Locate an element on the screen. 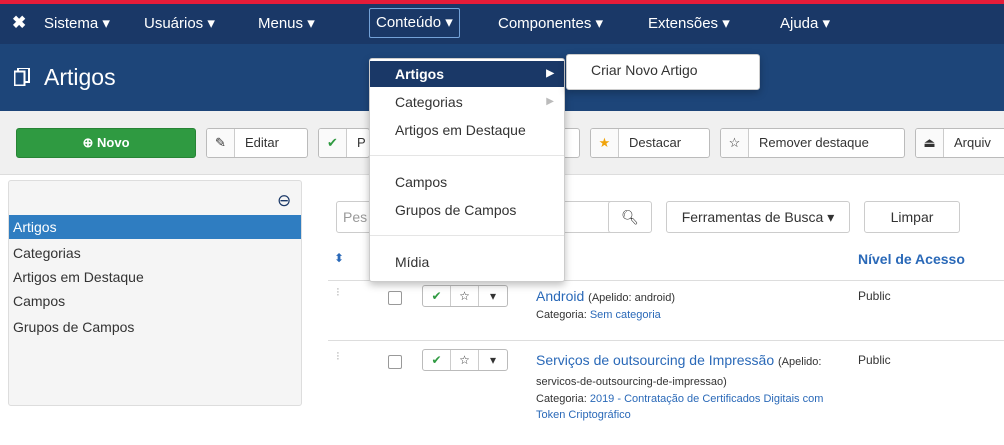 Image resolution: width=1004 pixels, height=445 pixels. feature-button: ★ Destacar is located at coordinates (650, 143).